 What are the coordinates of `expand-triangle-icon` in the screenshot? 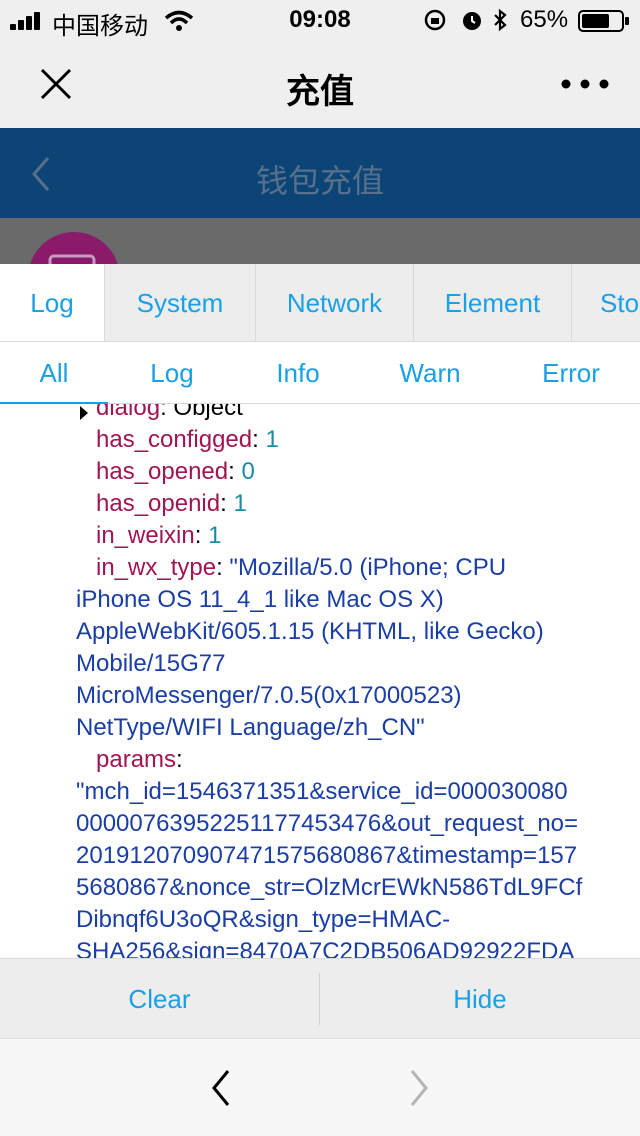 It's located at (84, 413).